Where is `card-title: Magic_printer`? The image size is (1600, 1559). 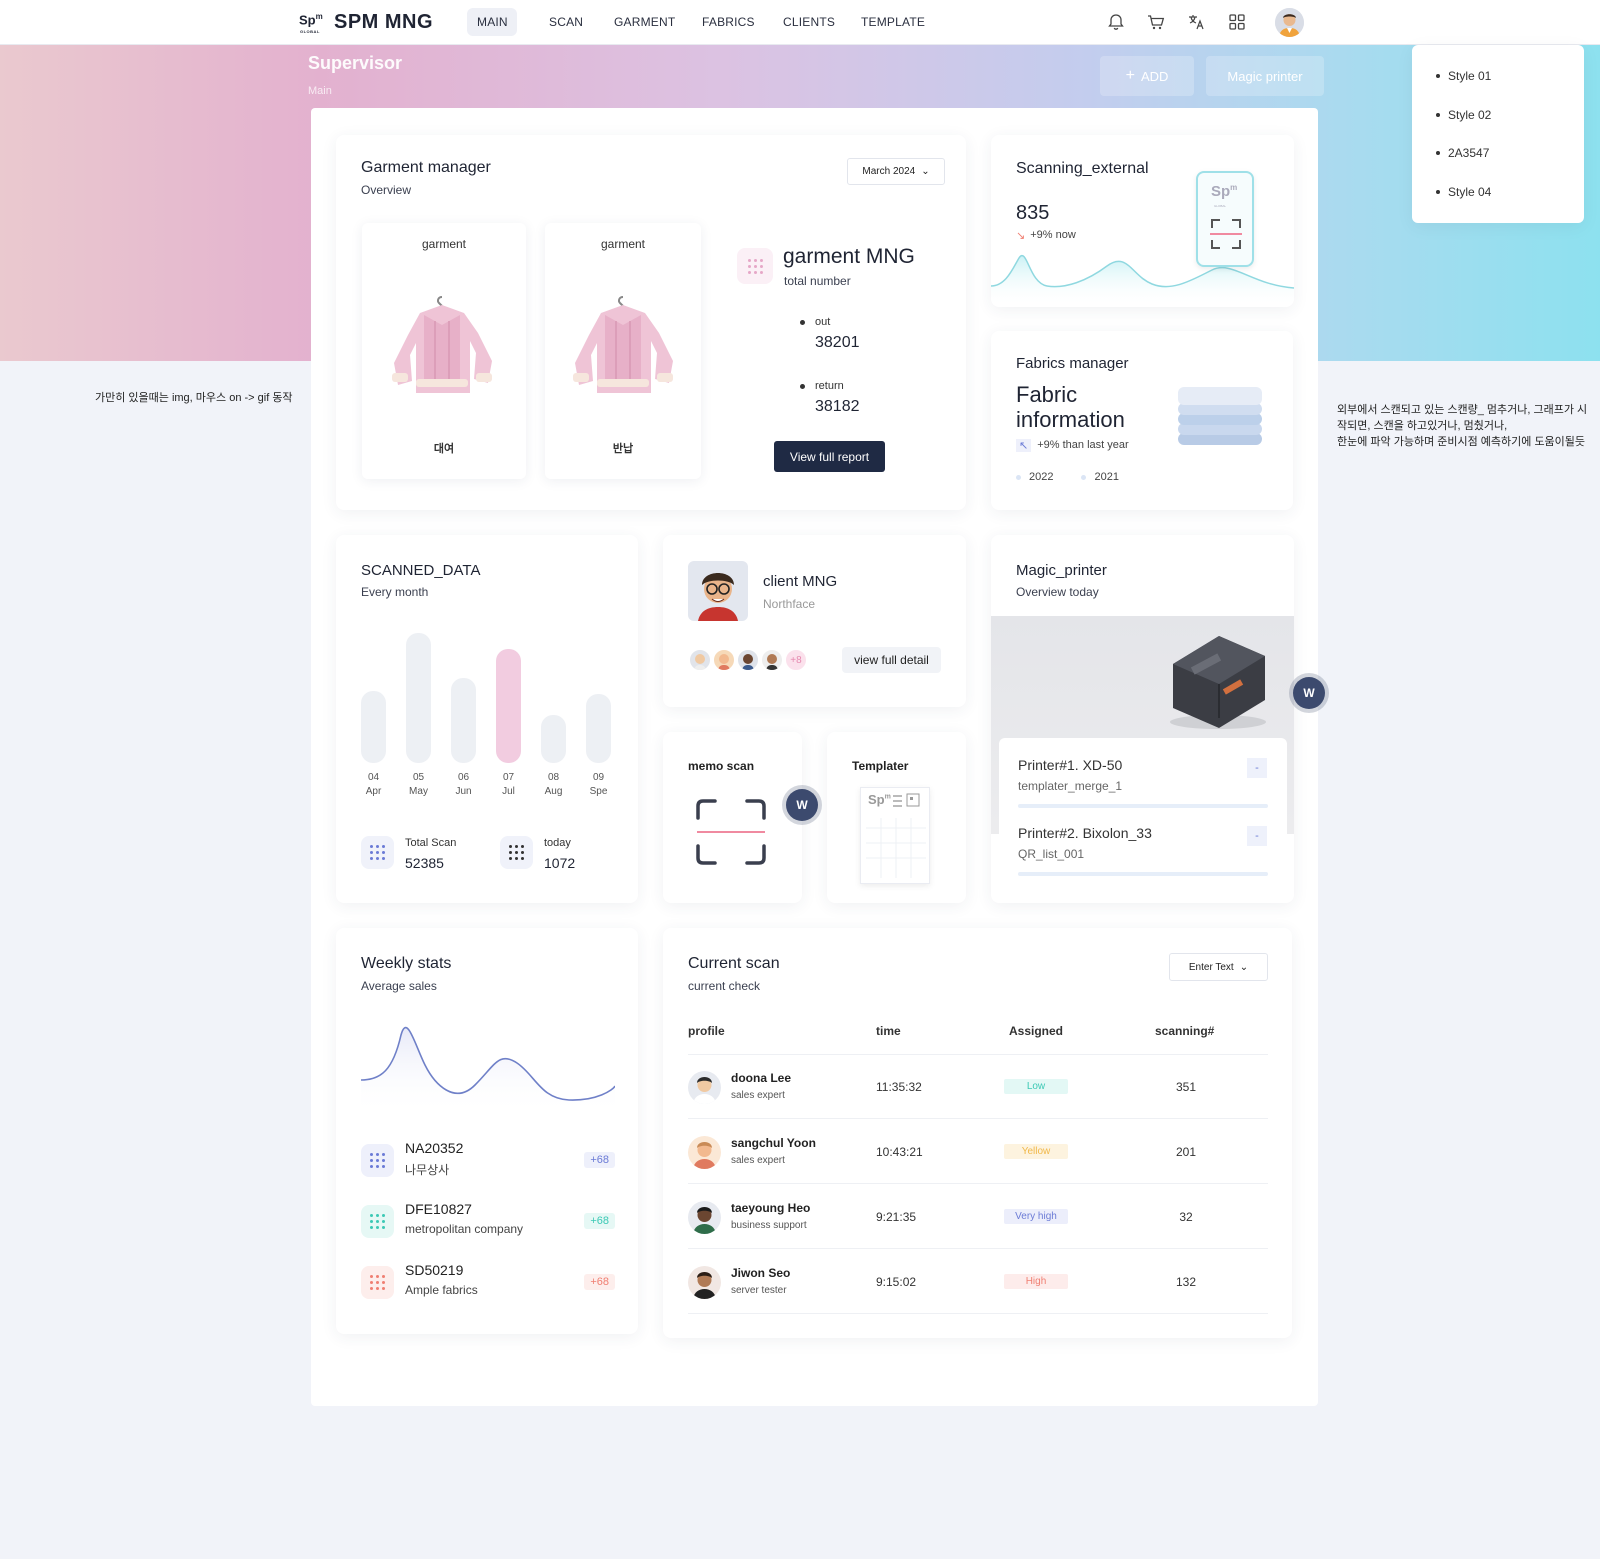
card-title: Magic_printer is located at coordinates (1061, 570).